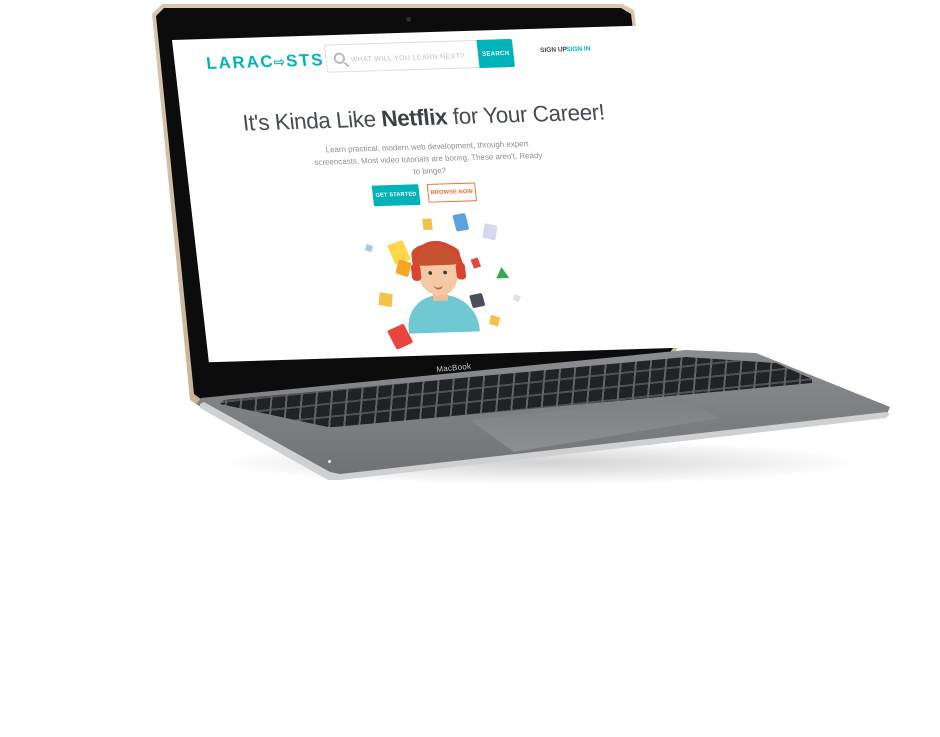 The image size is (940, 737). What do you see at coordinates (430, 273) in the screenshot?
I see `avatar-eye-left` at bounding box center [430, 273].